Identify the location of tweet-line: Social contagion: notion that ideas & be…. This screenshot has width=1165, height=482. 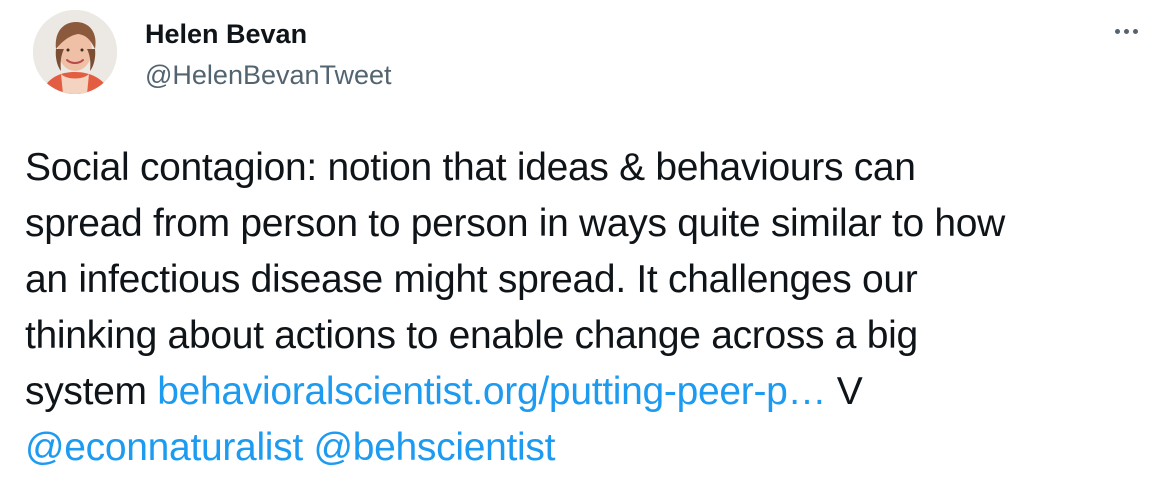
(470, 167).